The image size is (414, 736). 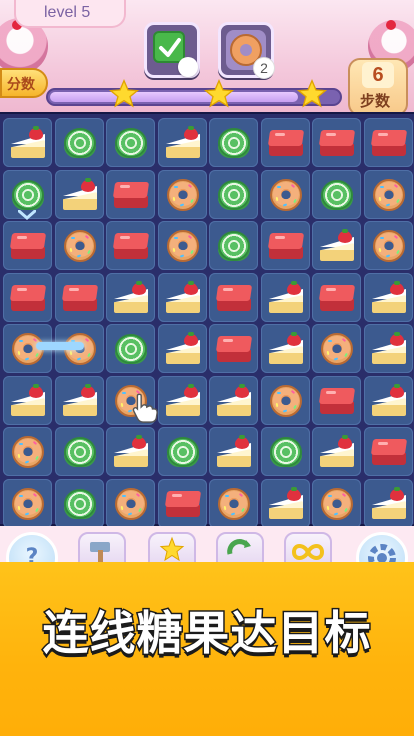 I want to click on score-pill: 分数, so click(x=24, y=83).